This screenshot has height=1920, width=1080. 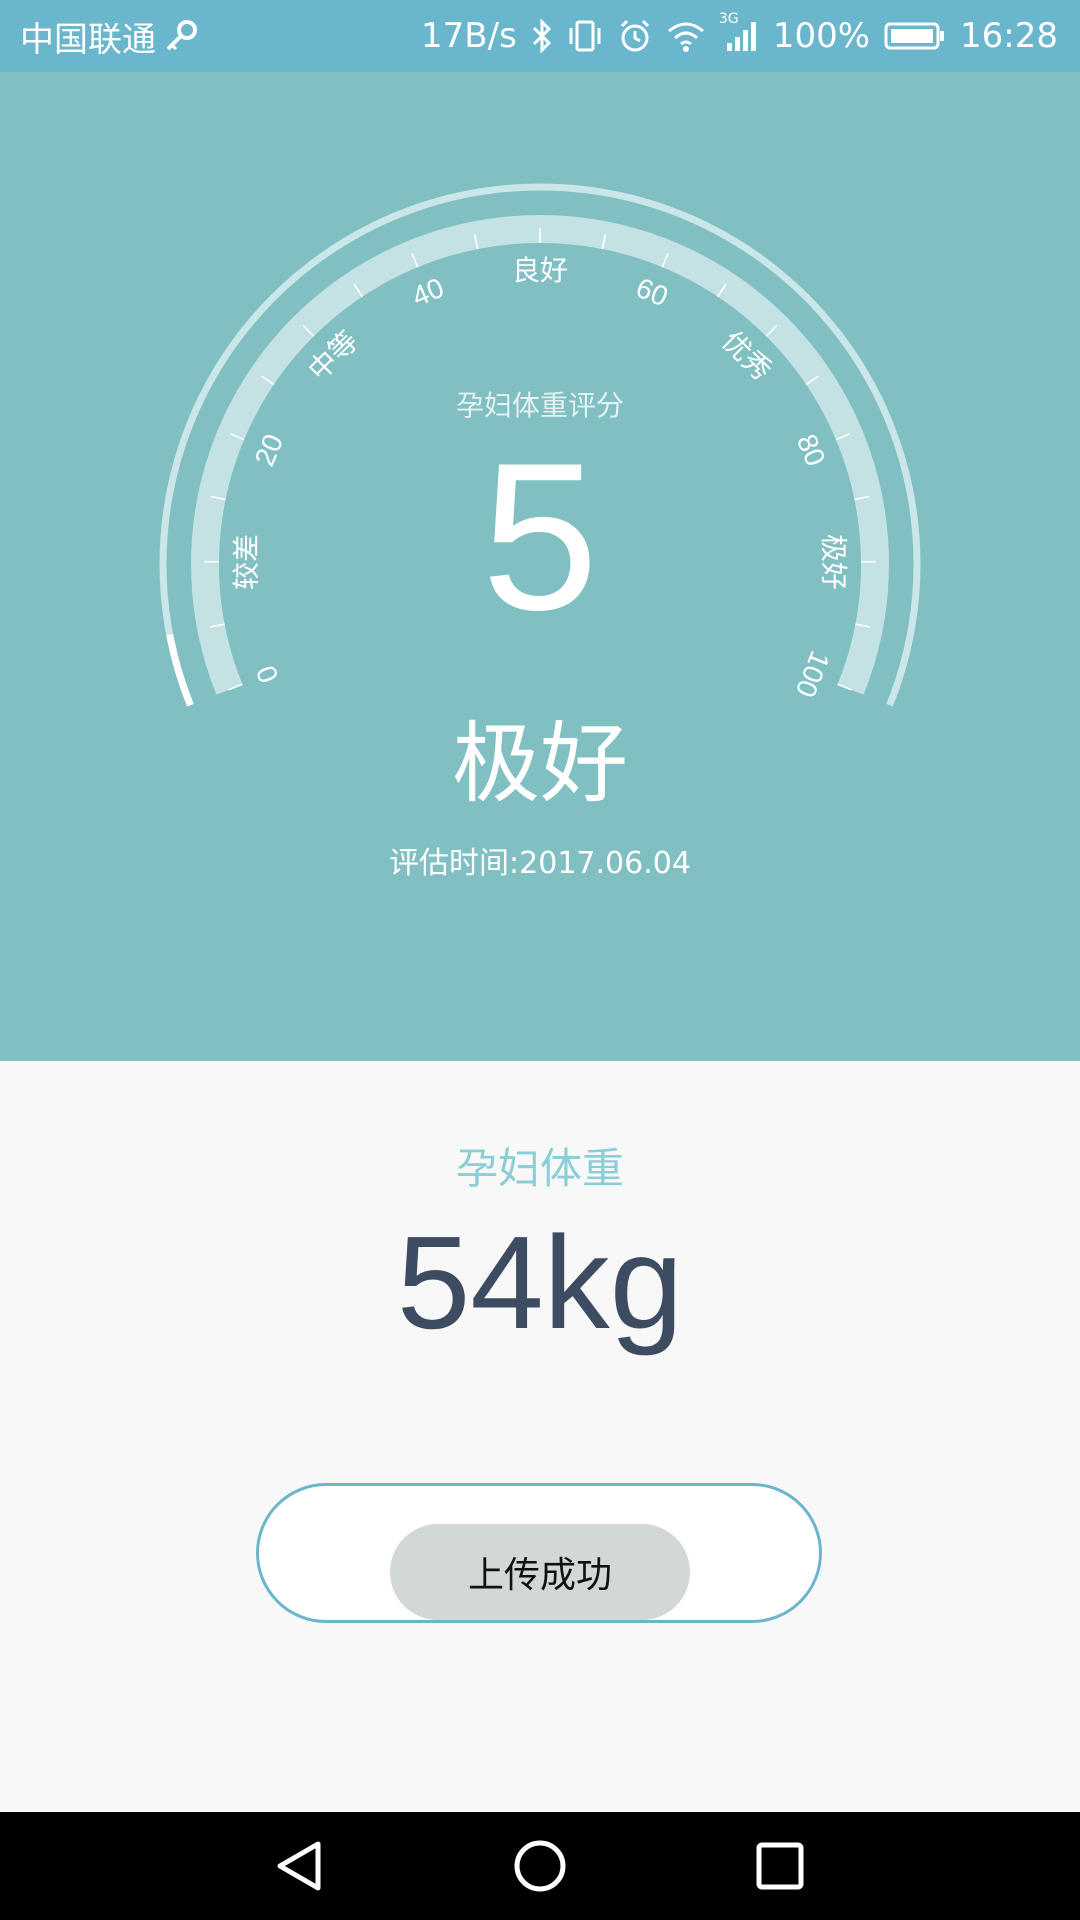 What do you see at coordinates (88, 39) in the screenshot?
I see `carrier-name: 中国联通` at bounding box center [88, 39].